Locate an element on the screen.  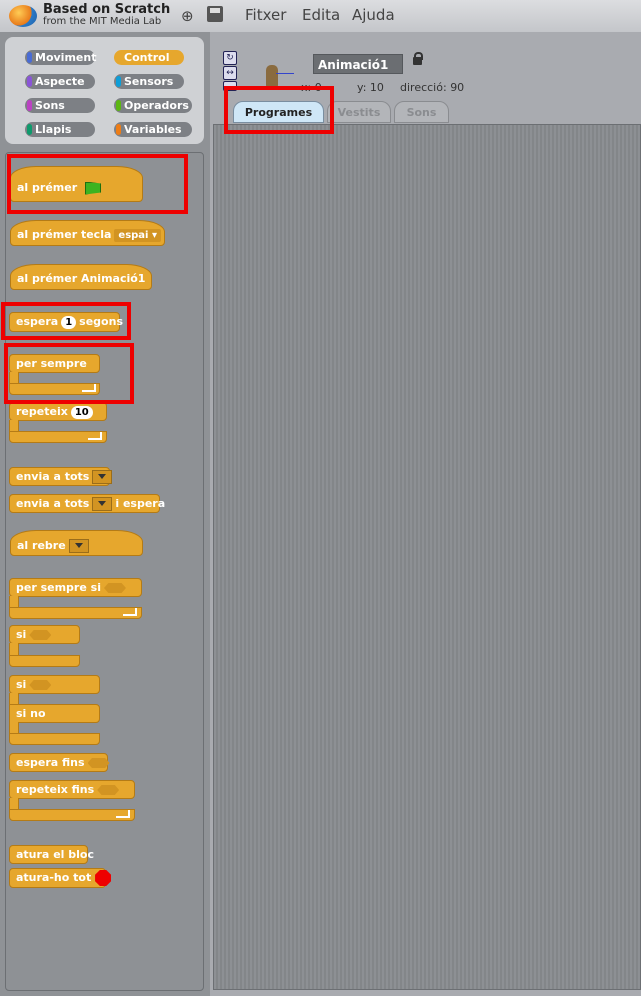
repeat-count-input: 10 is located at coordinates (81, 412).